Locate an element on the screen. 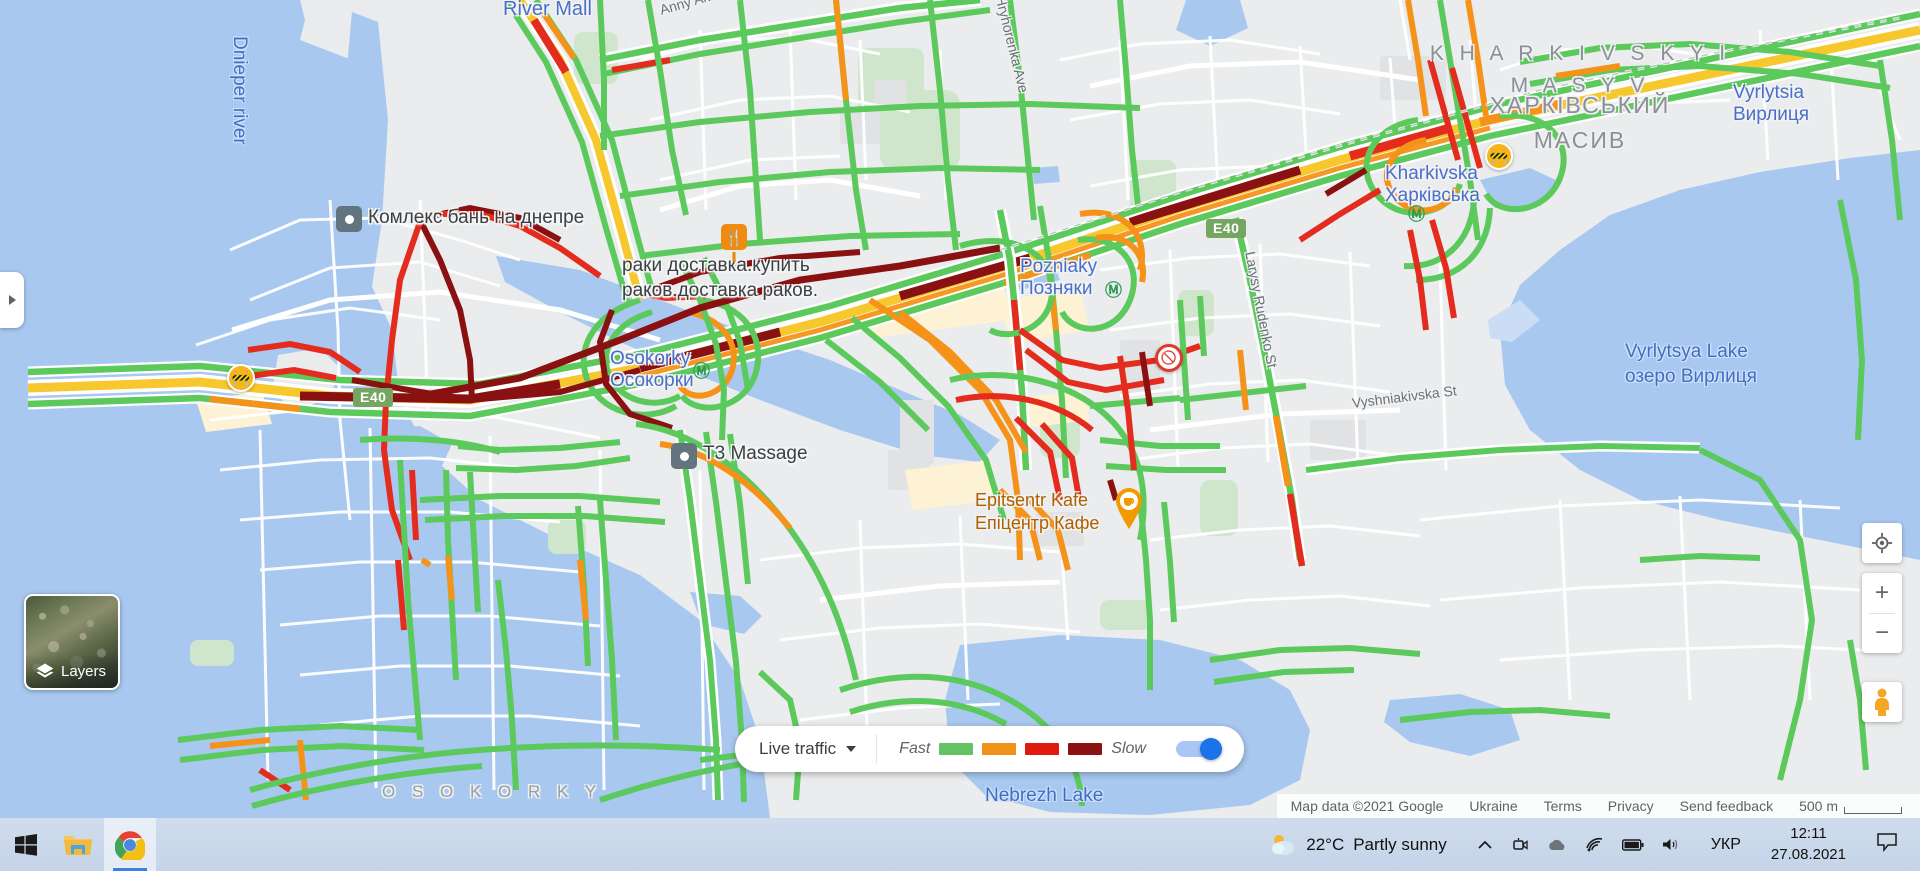 The height and width of the screenshot is (871, 1920). chrome-icon is located at coordinates (130, 845).